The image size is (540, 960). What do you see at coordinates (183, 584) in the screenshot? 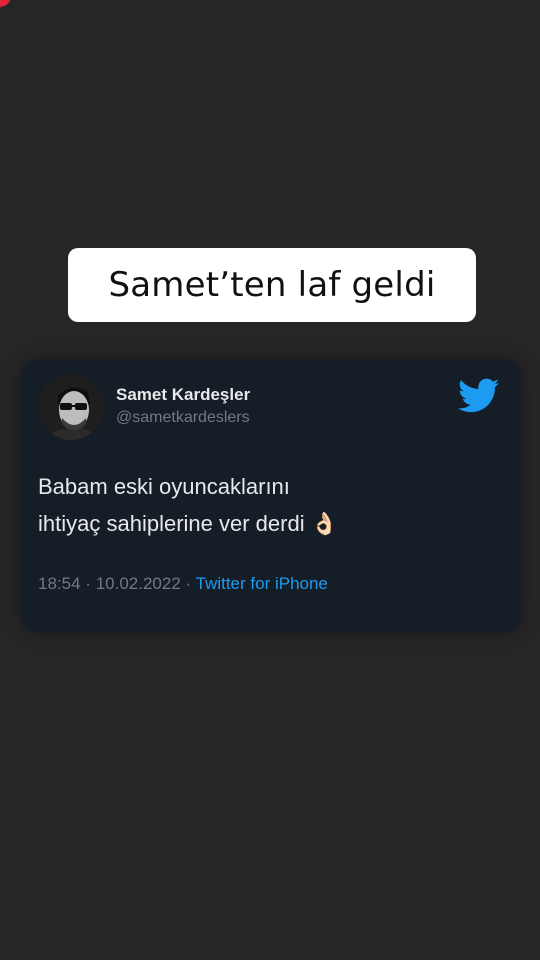
I see `tweet-metadata: 18:54 · 10.02.2022 · Twitter for iPhone` at bounding box center [183, 584].